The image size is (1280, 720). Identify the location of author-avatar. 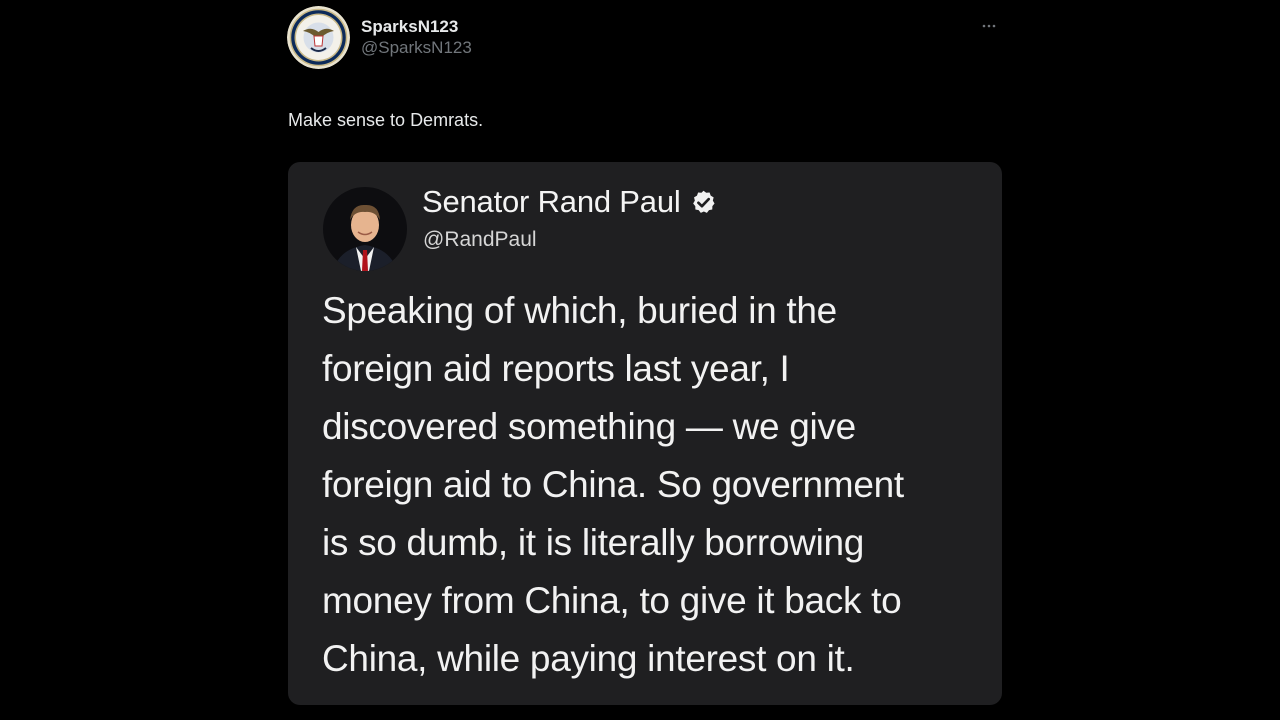
(318, 37).